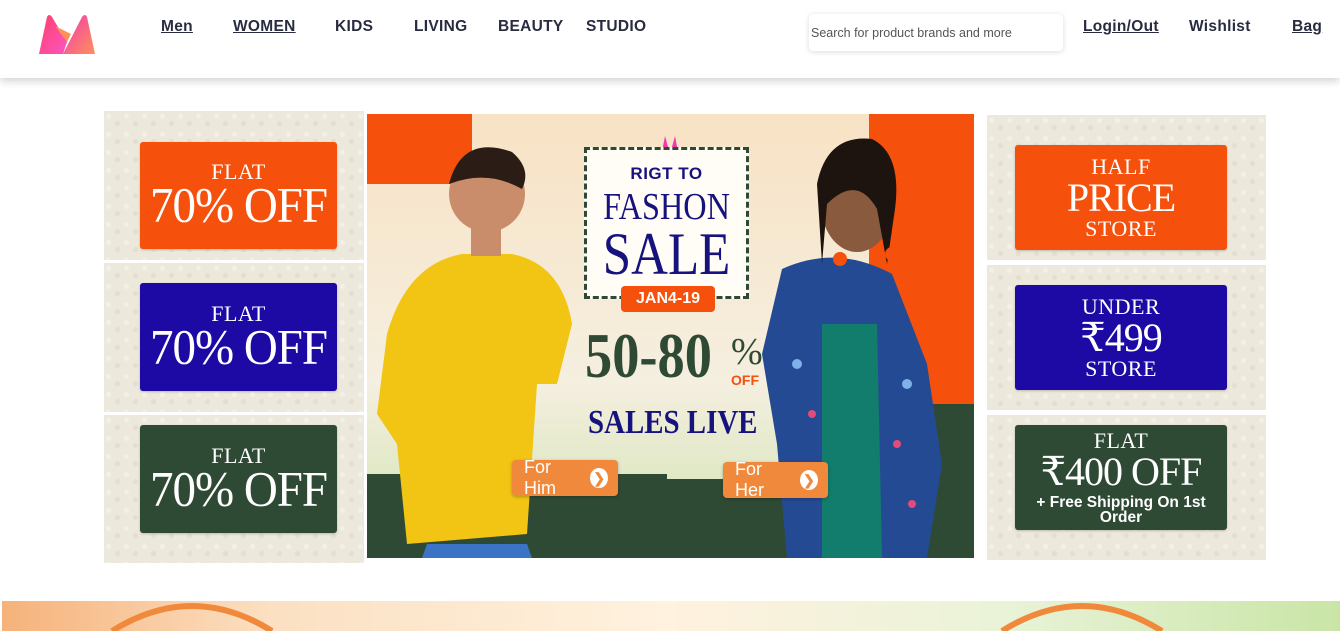  I want to click on sale-title-box: RIGT TO FASHON SALE, so click(666, 223).